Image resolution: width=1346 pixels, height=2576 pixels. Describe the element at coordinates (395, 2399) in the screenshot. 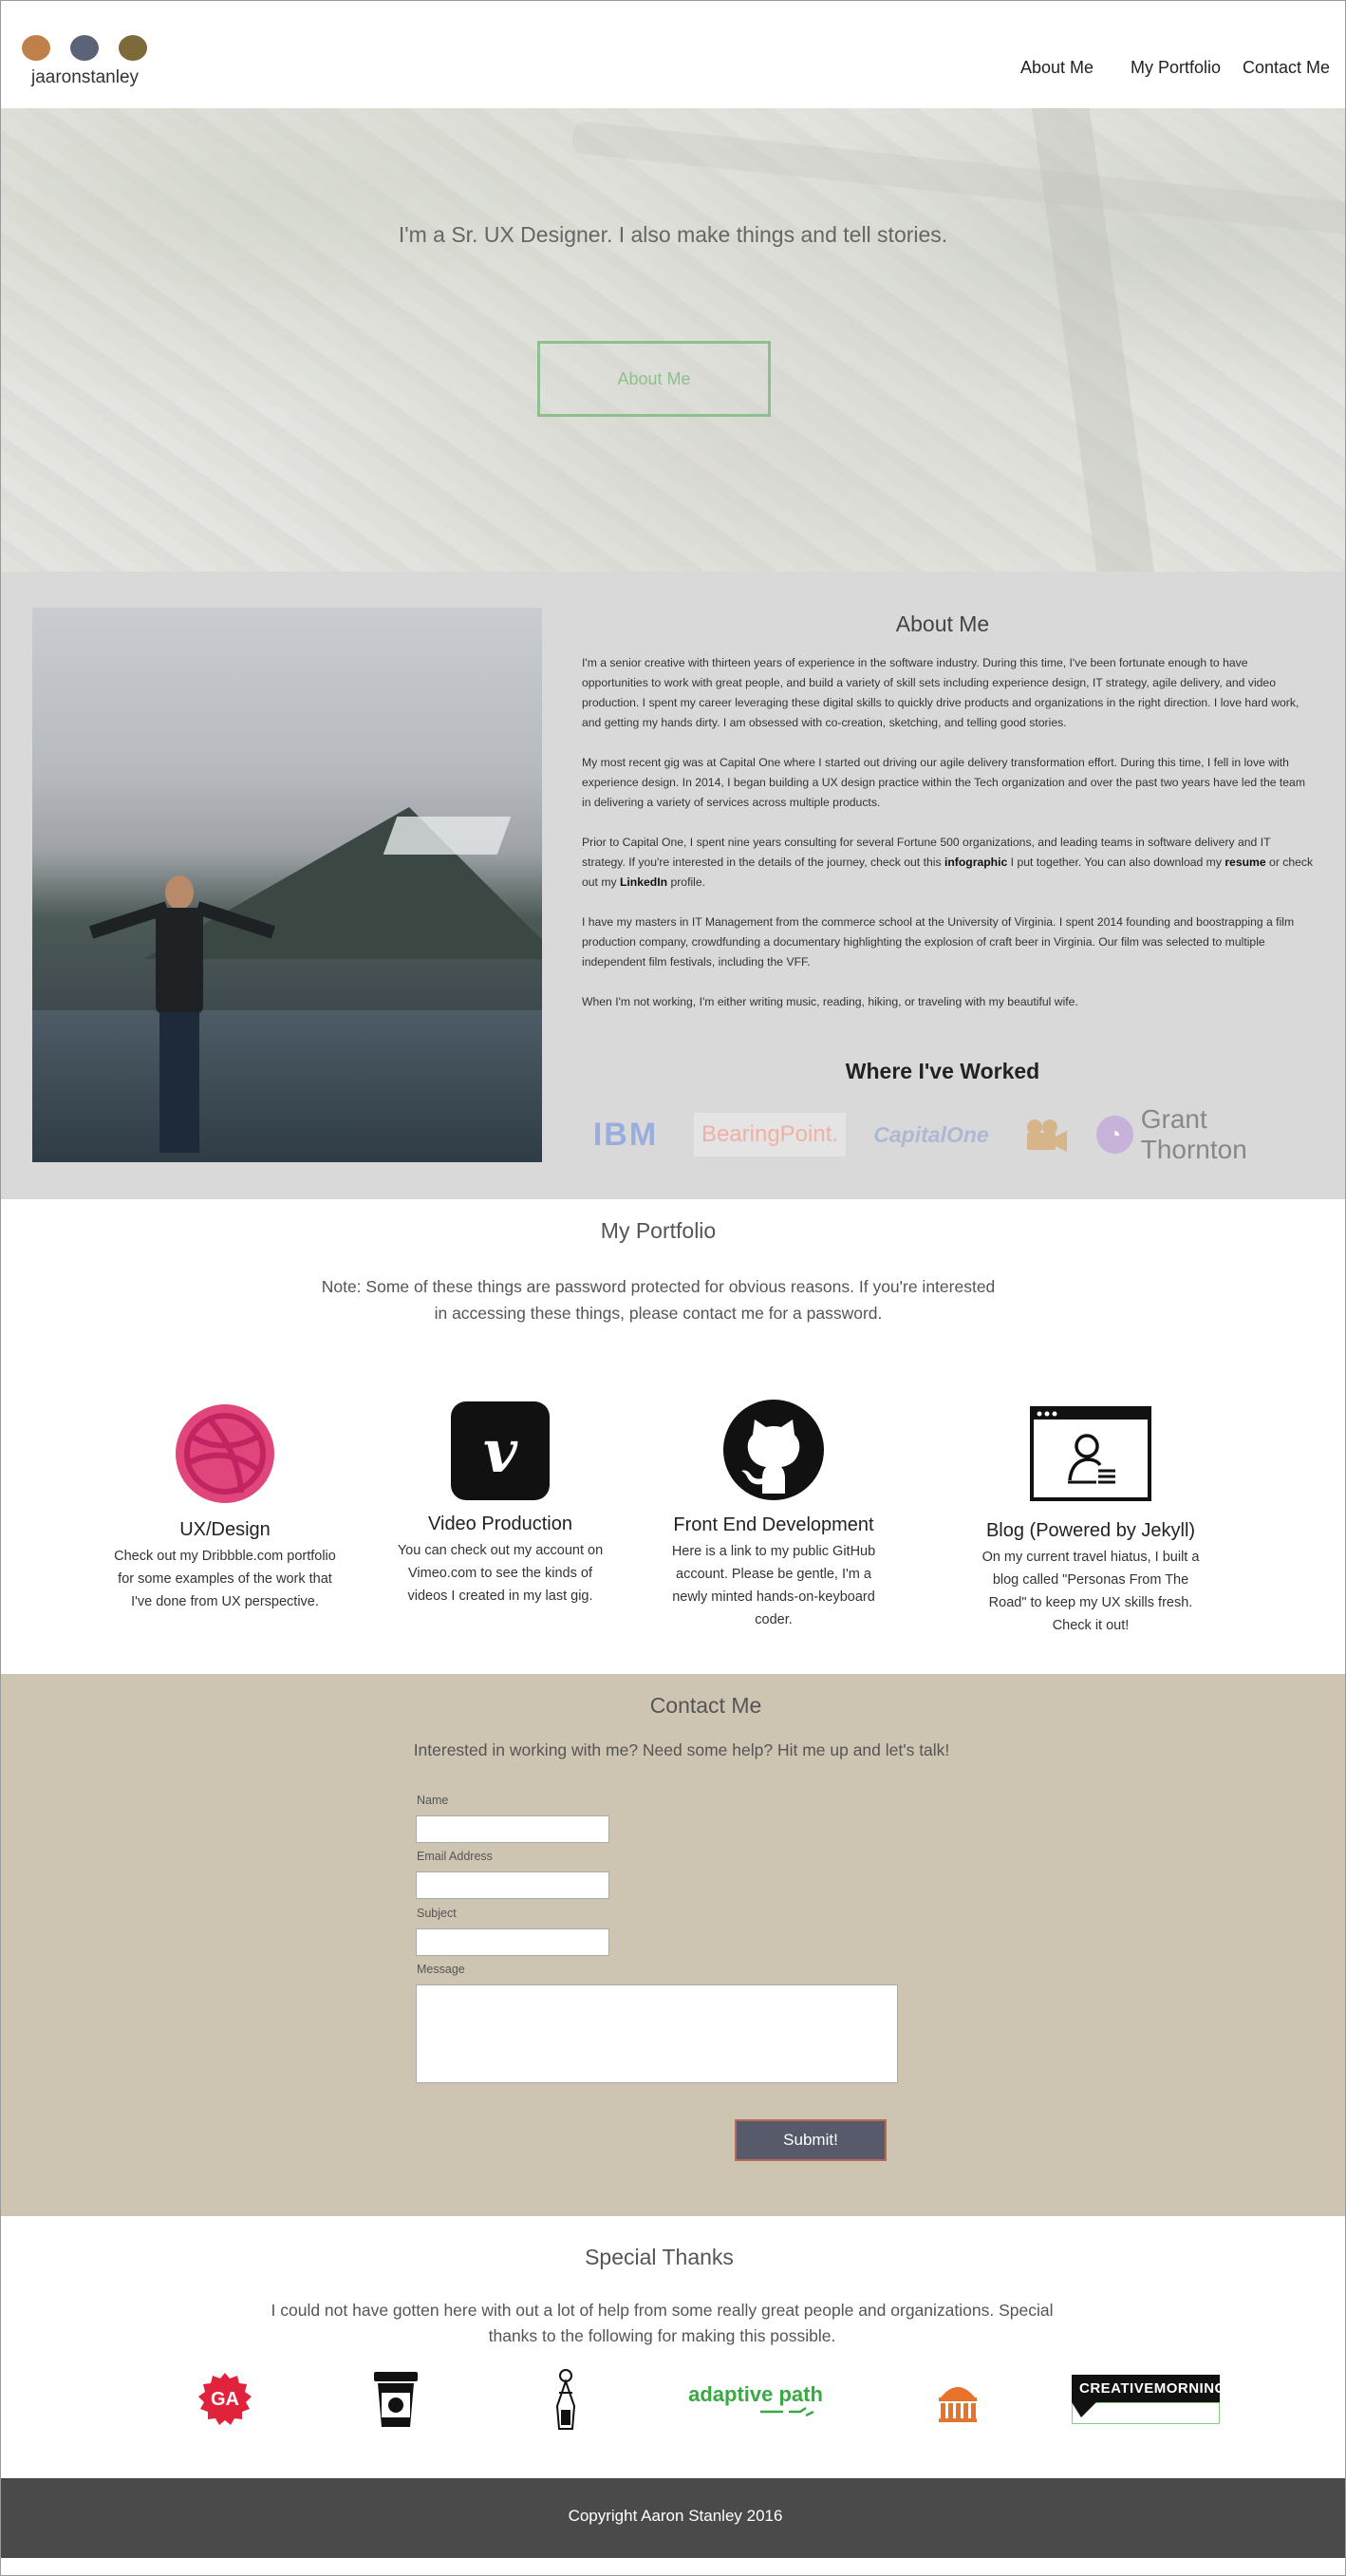

I see `coffee-cup-icon` at that location.